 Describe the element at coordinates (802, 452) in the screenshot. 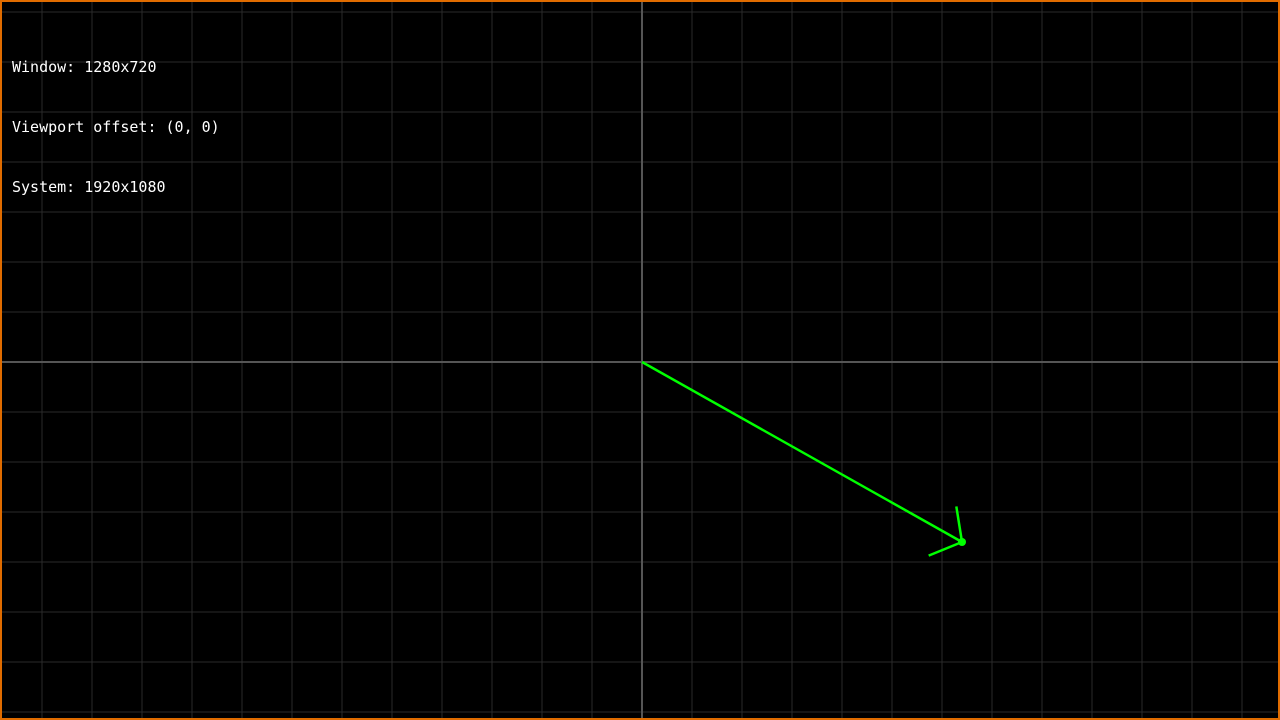

I see `vector-shaft` at that location.